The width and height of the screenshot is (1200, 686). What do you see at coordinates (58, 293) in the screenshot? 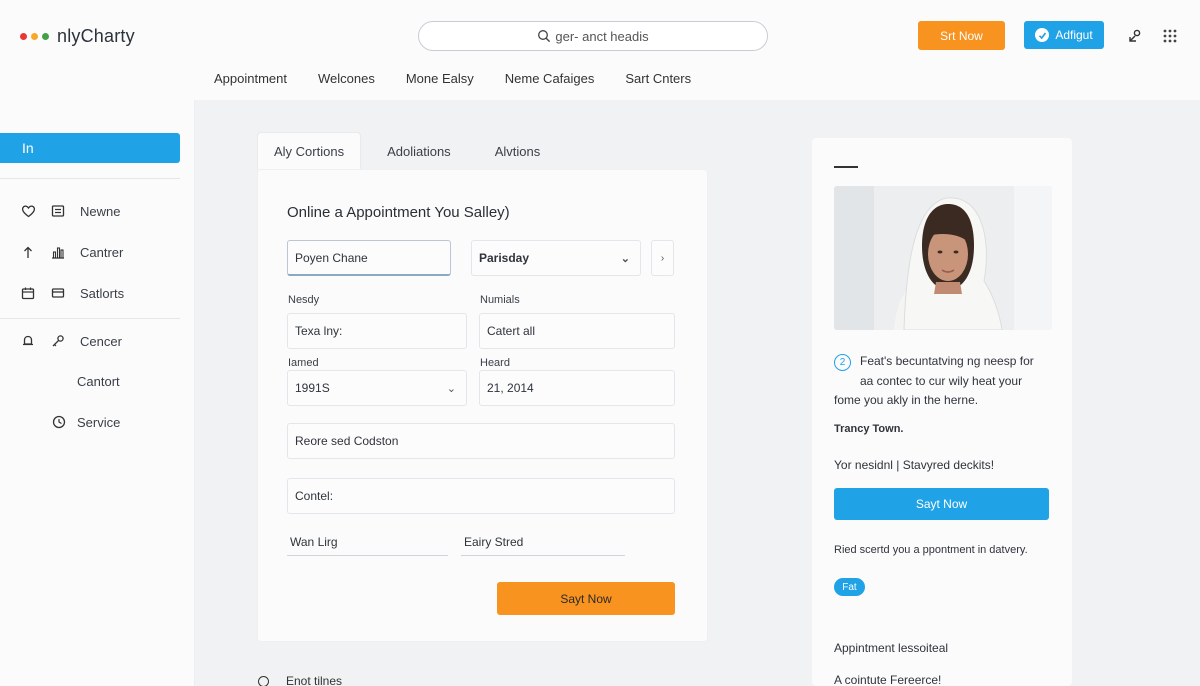
I see `card-icon` at bounding box center [58, 293].